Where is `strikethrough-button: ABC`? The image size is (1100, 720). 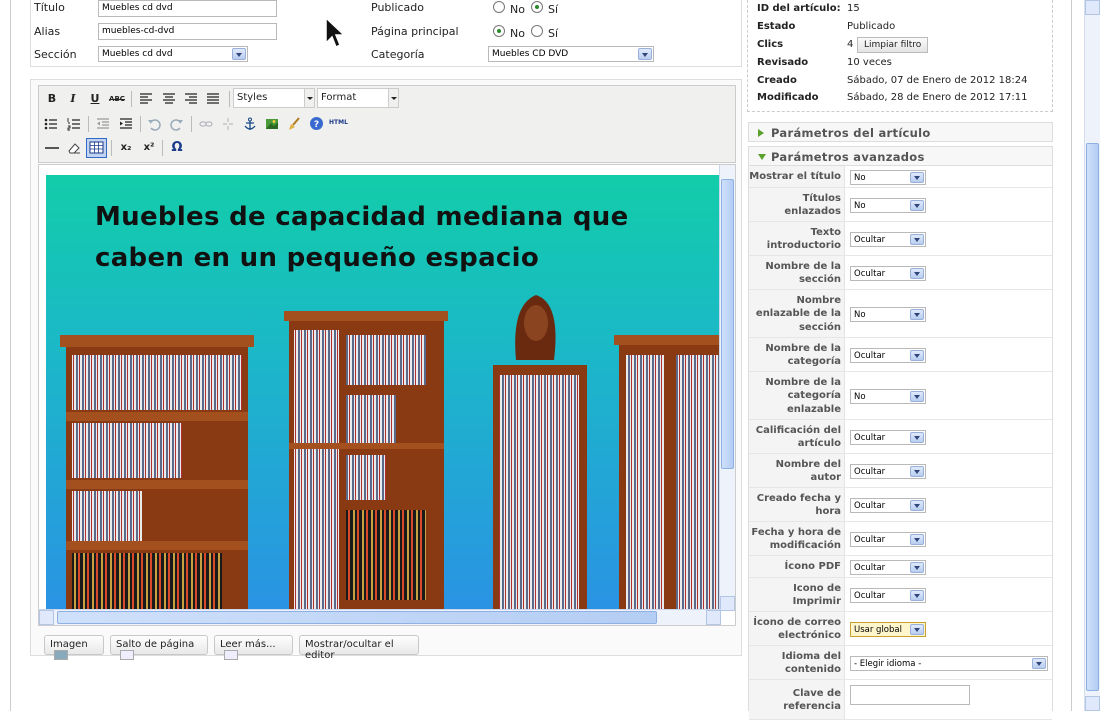 strikethrough-button: ABC is located at coordinates (117, 99).